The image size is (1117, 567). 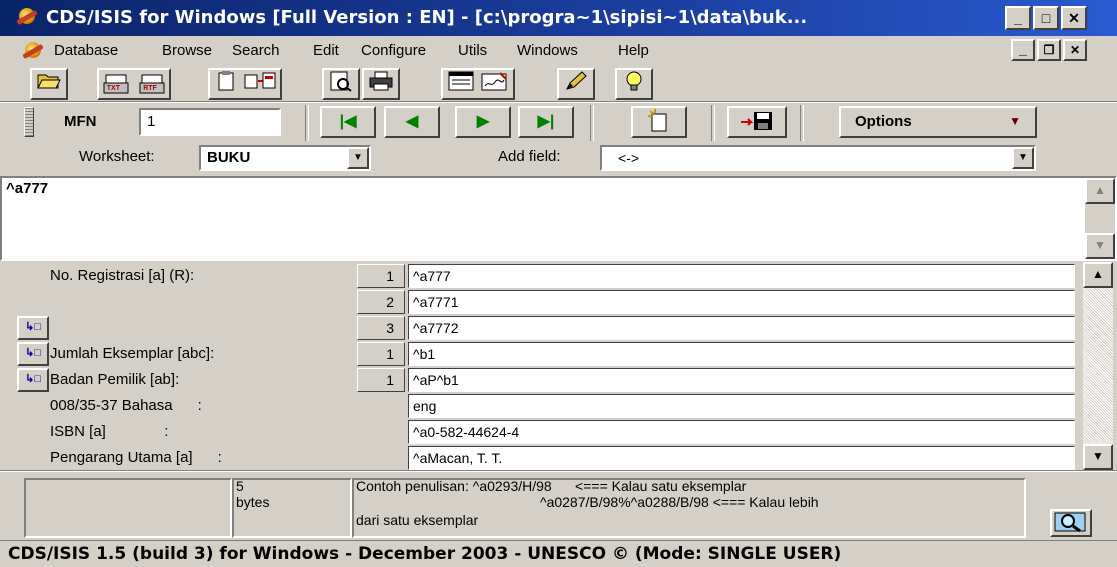 I want to click on worksheet-value: BUKU, so click(x=229, y=157).